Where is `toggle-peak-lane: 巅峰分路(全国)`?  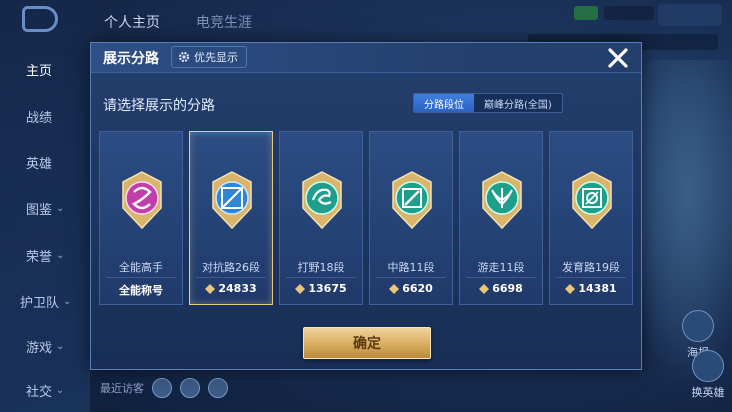 toggle-peak-lane: 巅峰分路(全国) is located at coordinates (518, 103).